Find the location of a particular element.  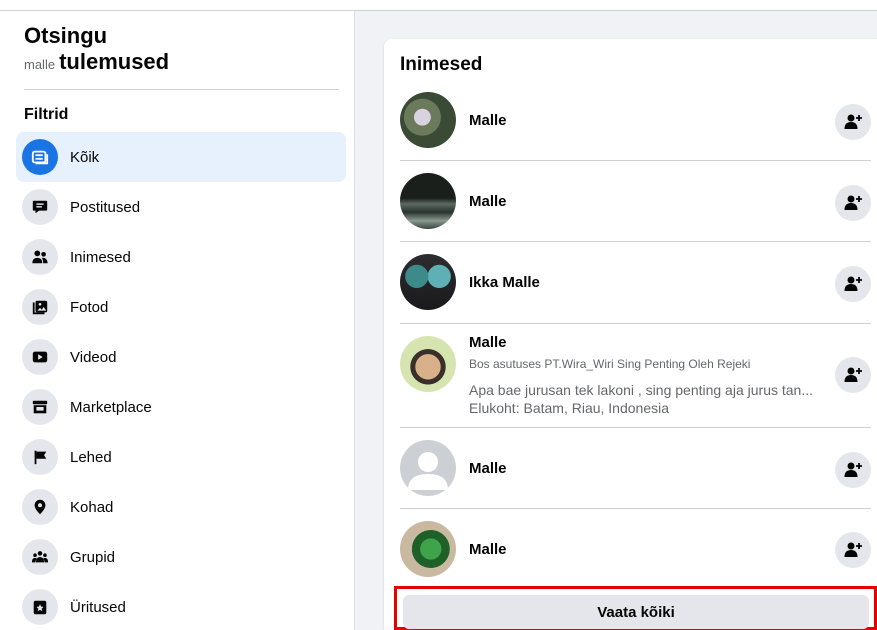

filter-item-events: Üritused is located at coordinates (181, 606).